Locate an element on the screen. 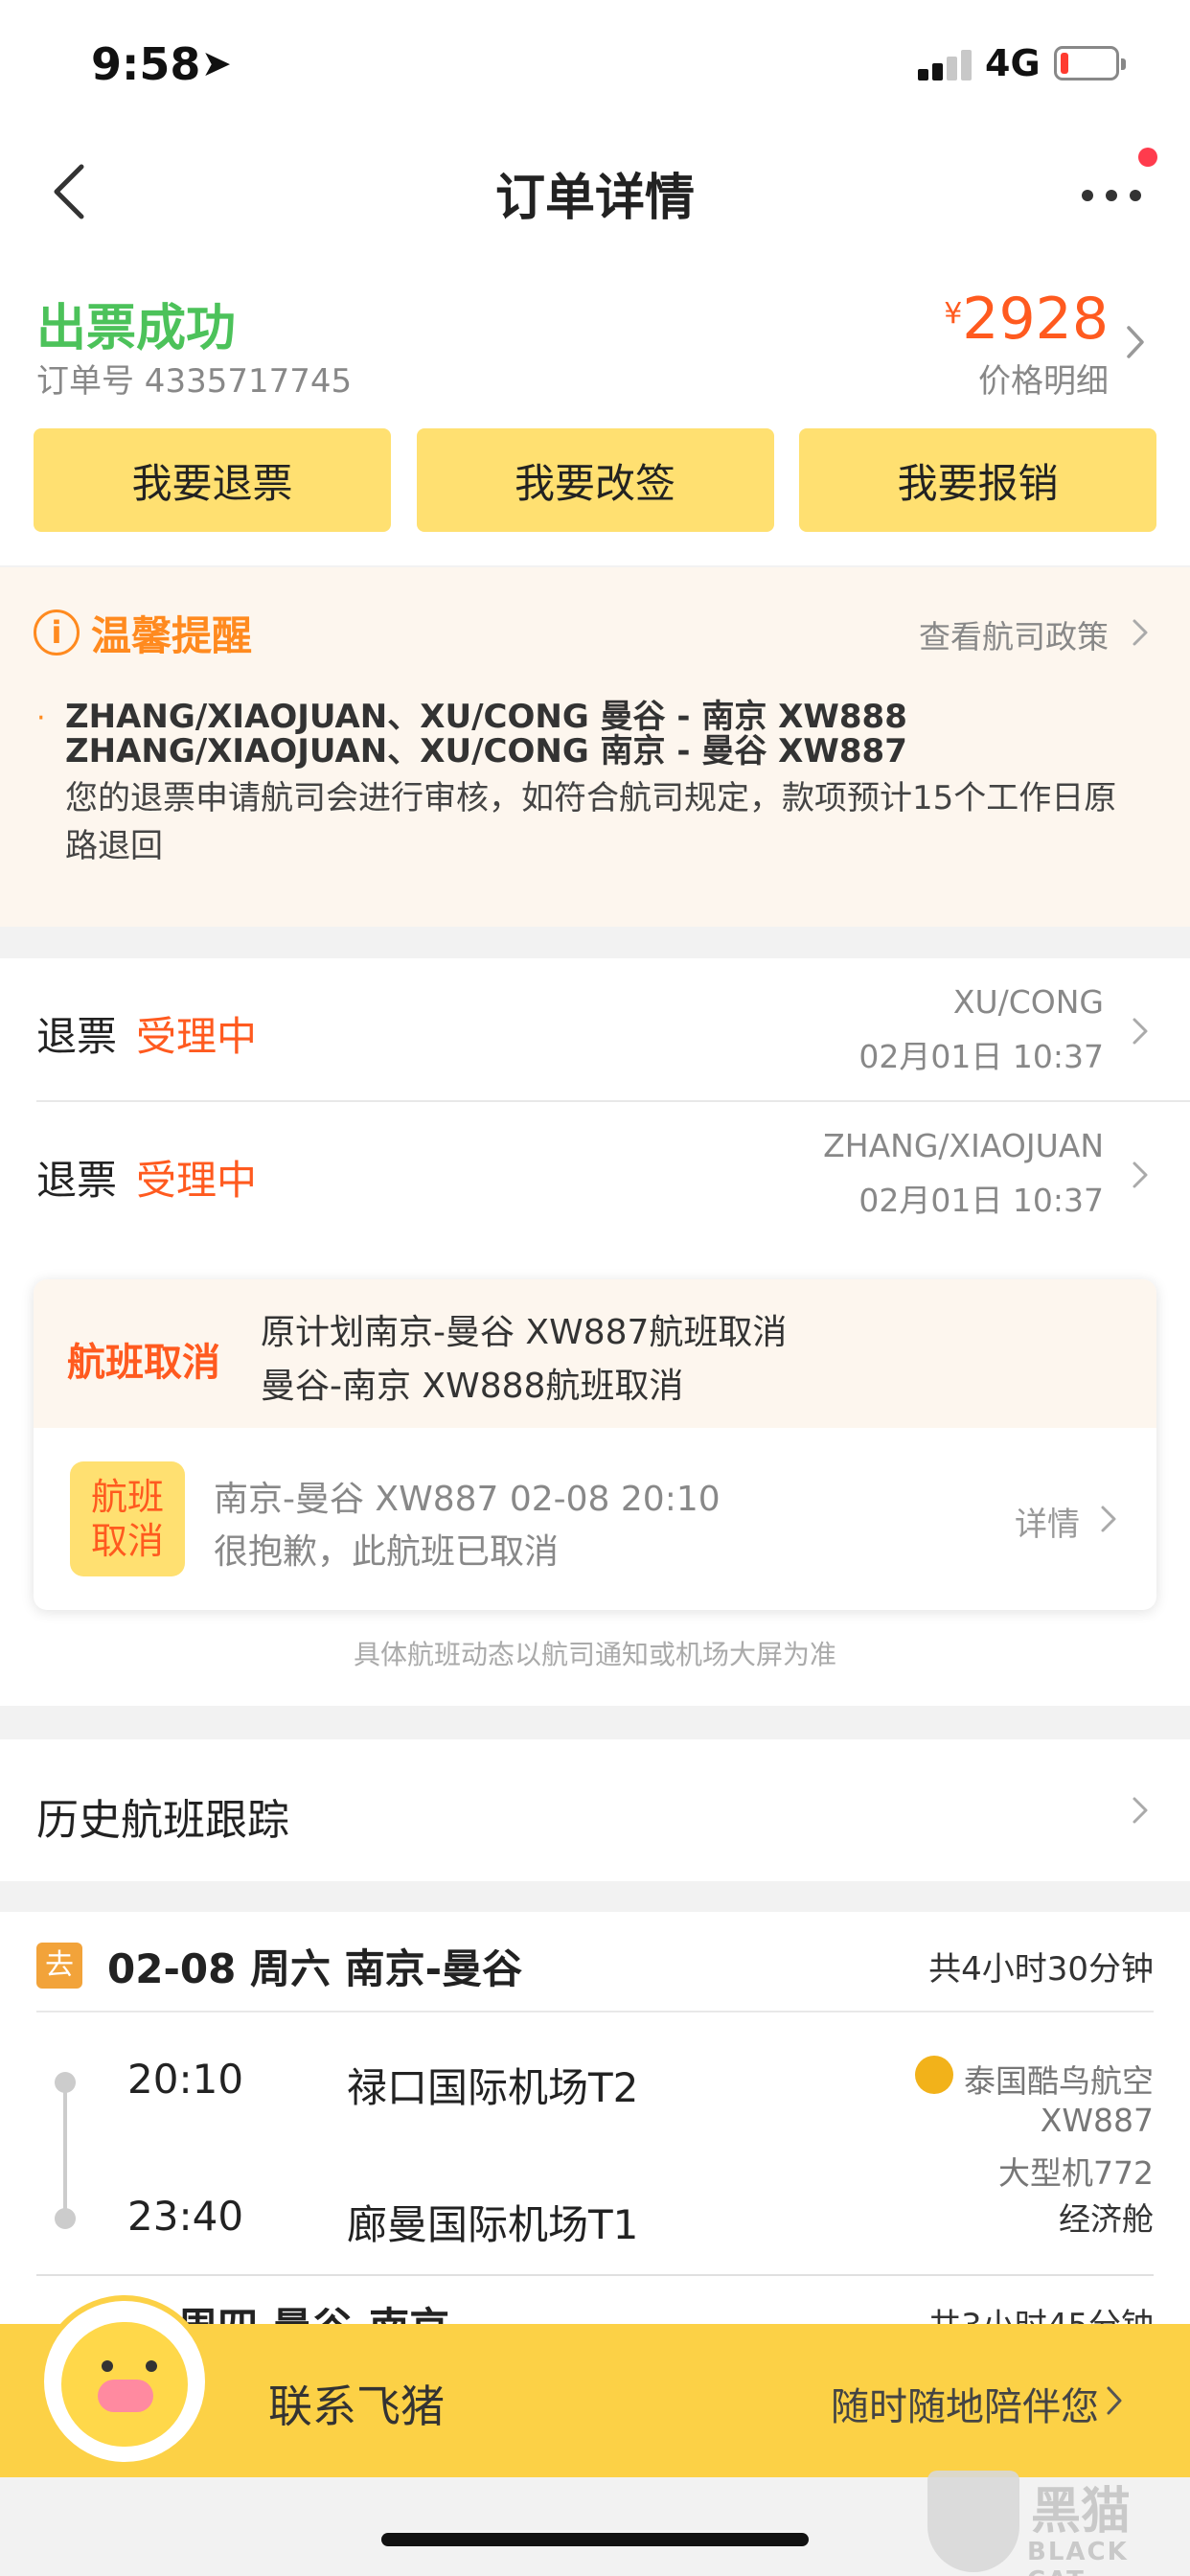 The width and height of the screenshot is (1190, 2576). outbound-badge: 去 is located at coordinates (59, 1966).